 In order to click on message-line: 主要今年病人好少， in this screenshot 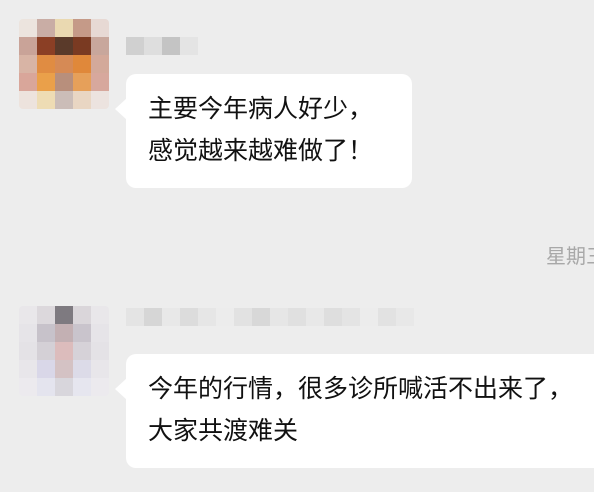, I will do `click(261, 108)`.